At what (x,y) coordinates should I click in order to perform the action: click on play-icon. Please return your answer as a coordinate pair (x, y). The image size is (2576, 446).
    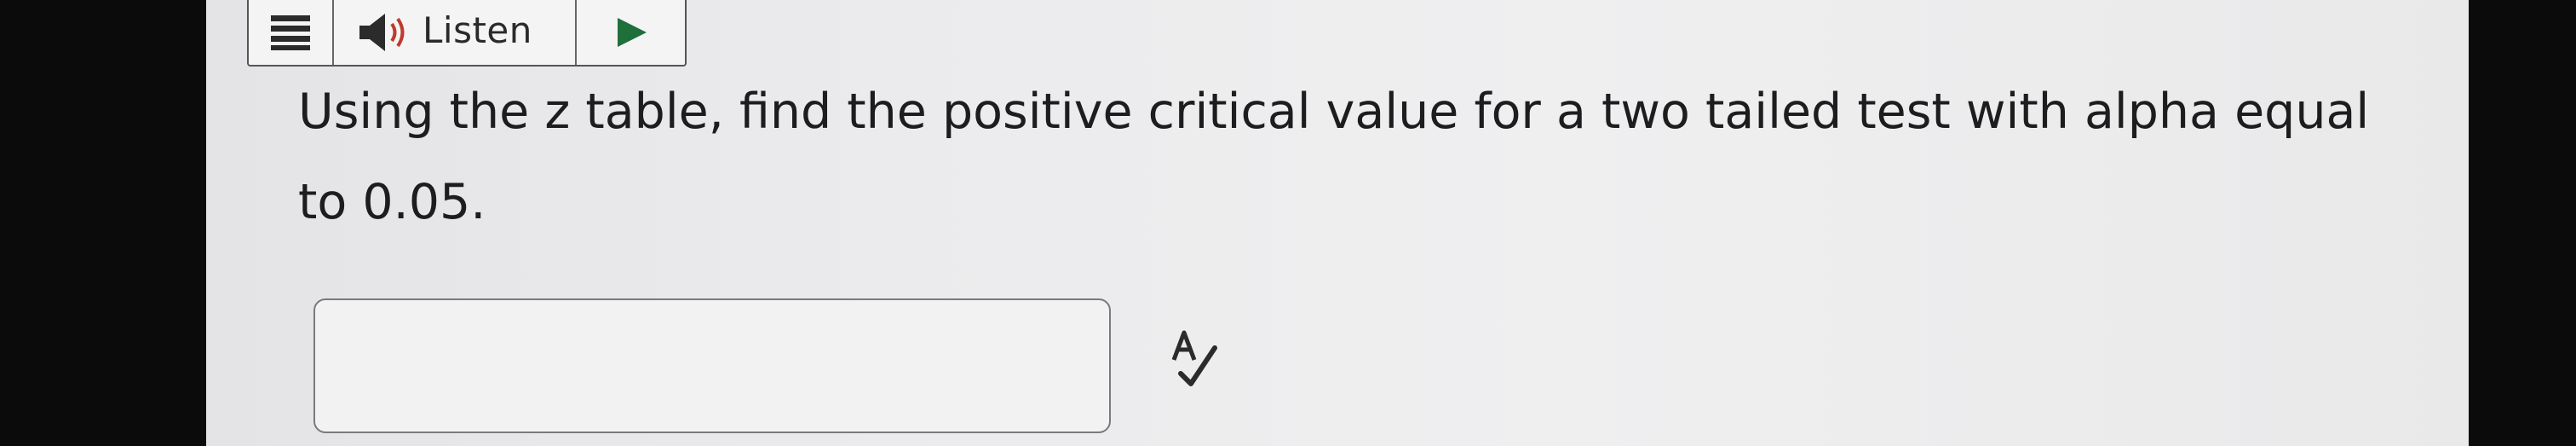
    Looking at the image, I should click on (633, 32).